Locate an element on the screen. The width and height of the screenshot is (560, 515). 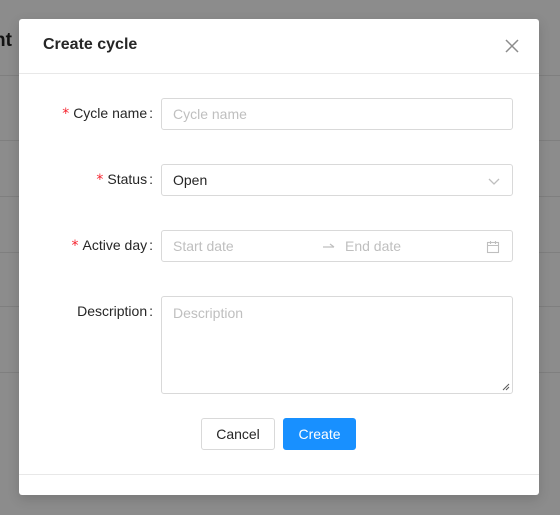
status-row: * Status: Open is located at coordinates (279, 180).